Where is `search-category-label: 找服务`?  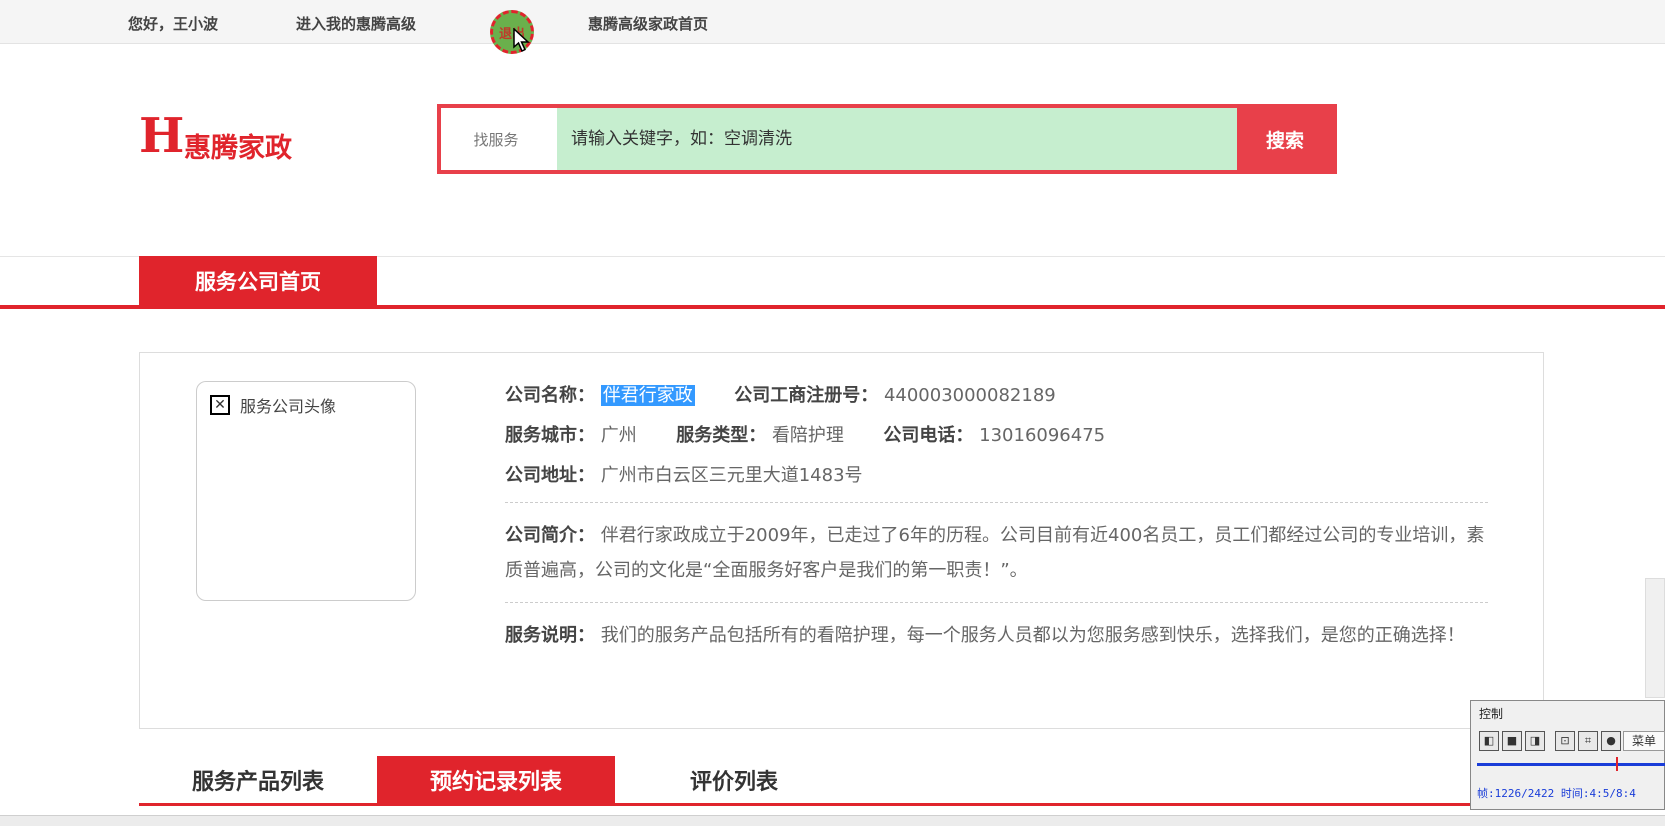 search-category-label: 找服务 is located at coordinates (496, 139).